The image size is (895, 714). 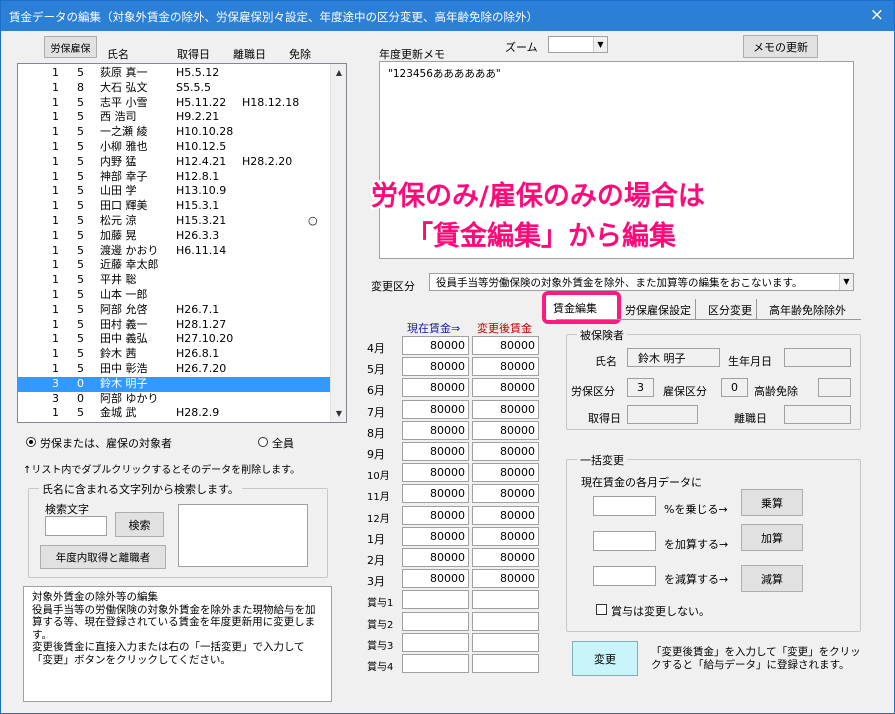 I want to click on multiply-button: 乗算, so click(x=772, y=502).